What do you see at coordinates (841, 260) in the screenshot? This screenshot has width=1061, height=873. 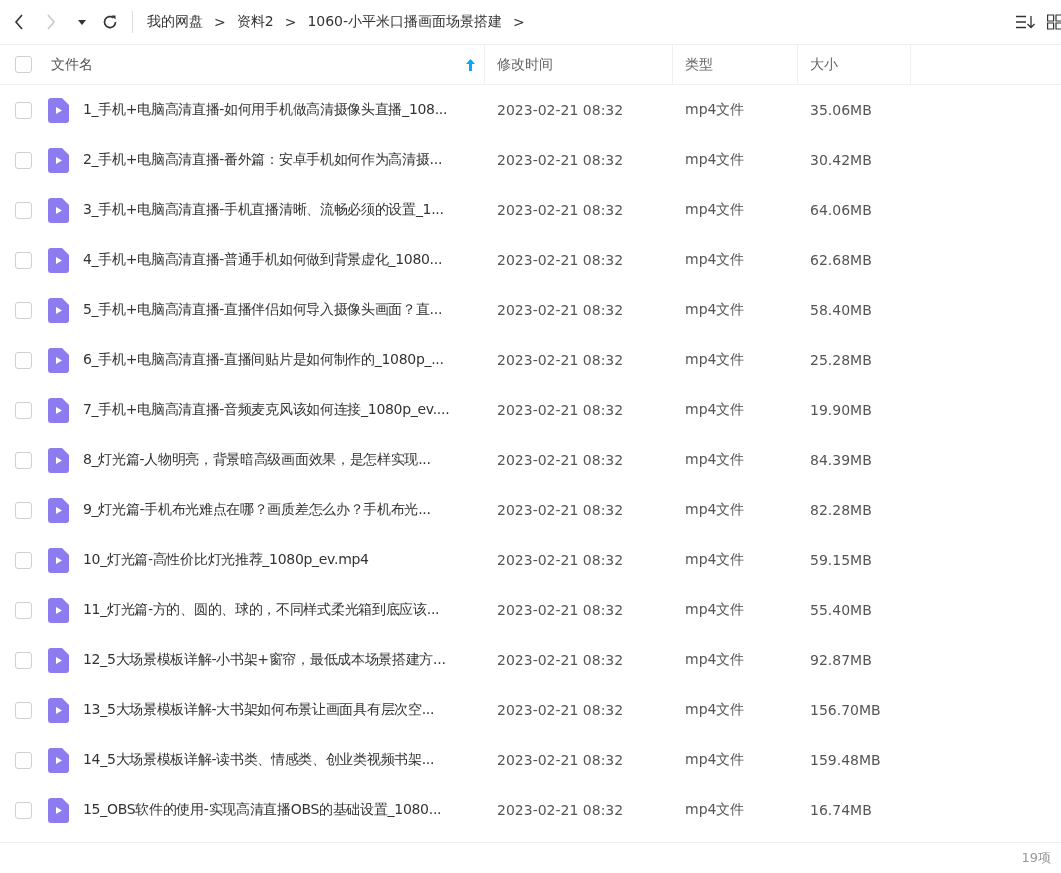 I see `file-size: 62.68MB` at bounding box center [841, 260].